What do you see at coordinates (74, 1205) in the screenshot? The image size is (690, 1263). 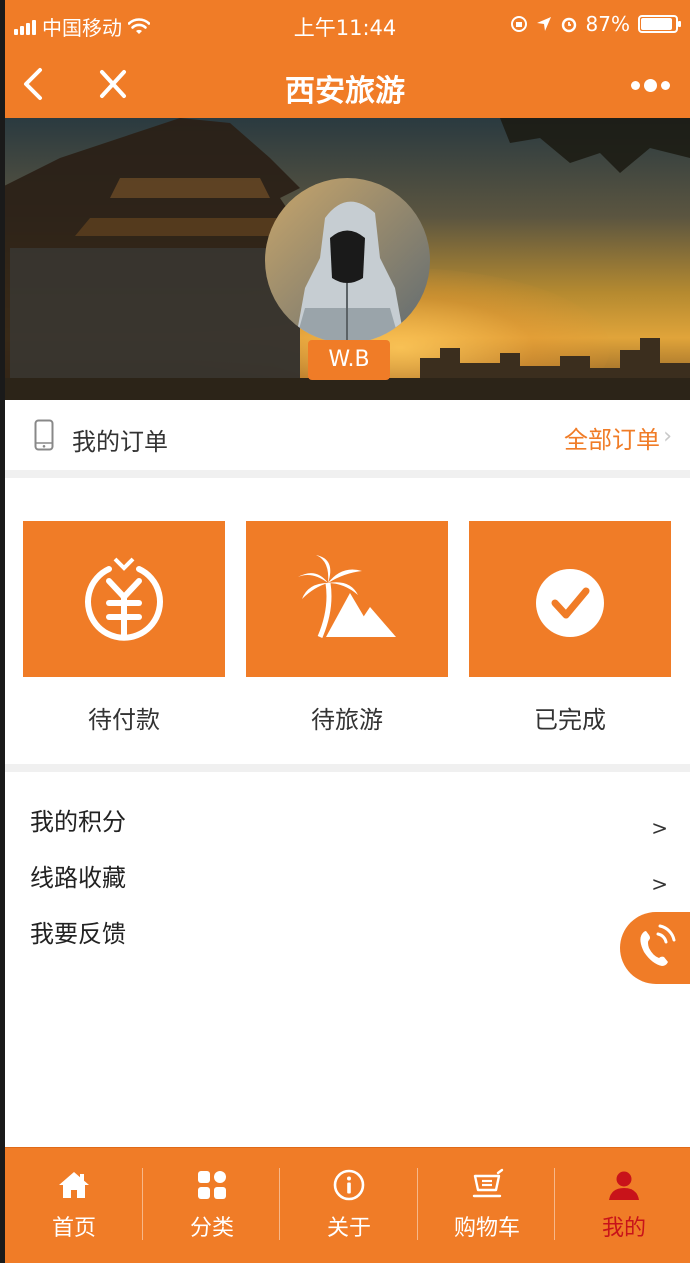 I see `tab-home: 首页` at bounding box center [74, 1205].